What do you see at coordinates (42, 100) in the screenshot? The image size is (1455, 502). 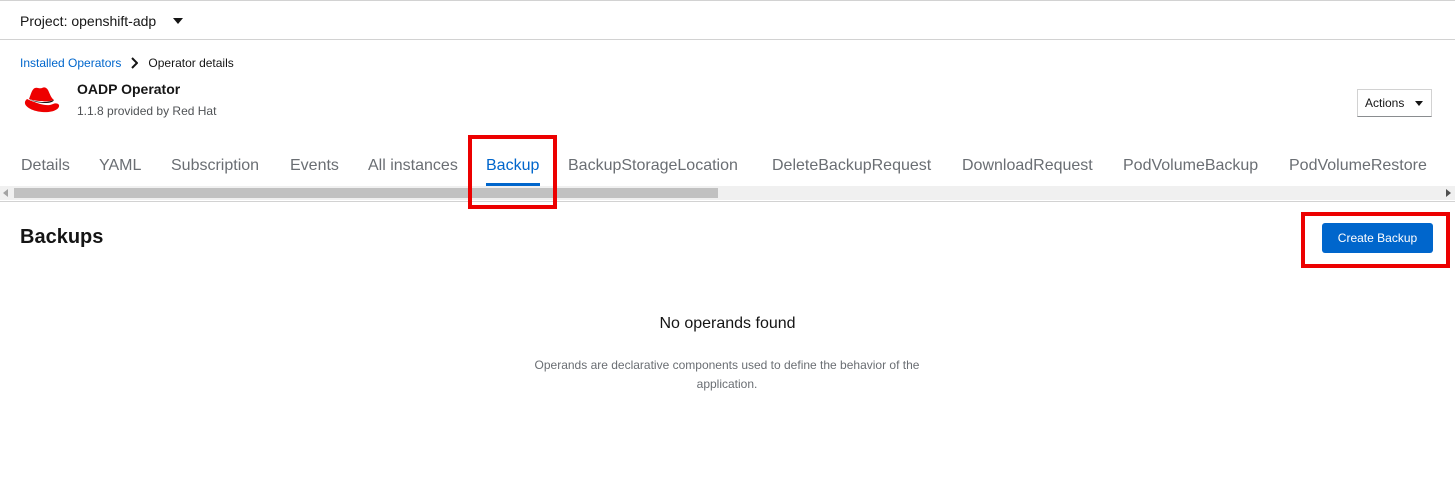 I see `redhat-fedora-icon` at bounding box center [42, 100].